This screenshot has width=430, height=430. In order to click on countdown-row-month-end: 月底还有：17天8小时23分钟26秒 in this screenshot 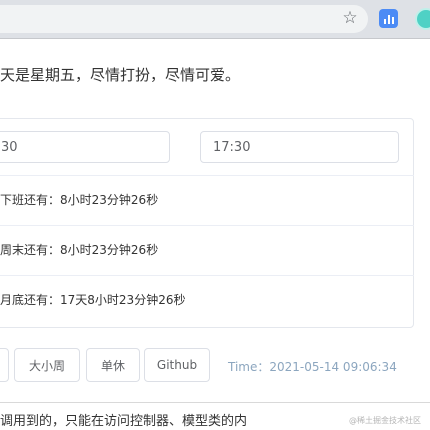, I will do `click(207, 300)`.